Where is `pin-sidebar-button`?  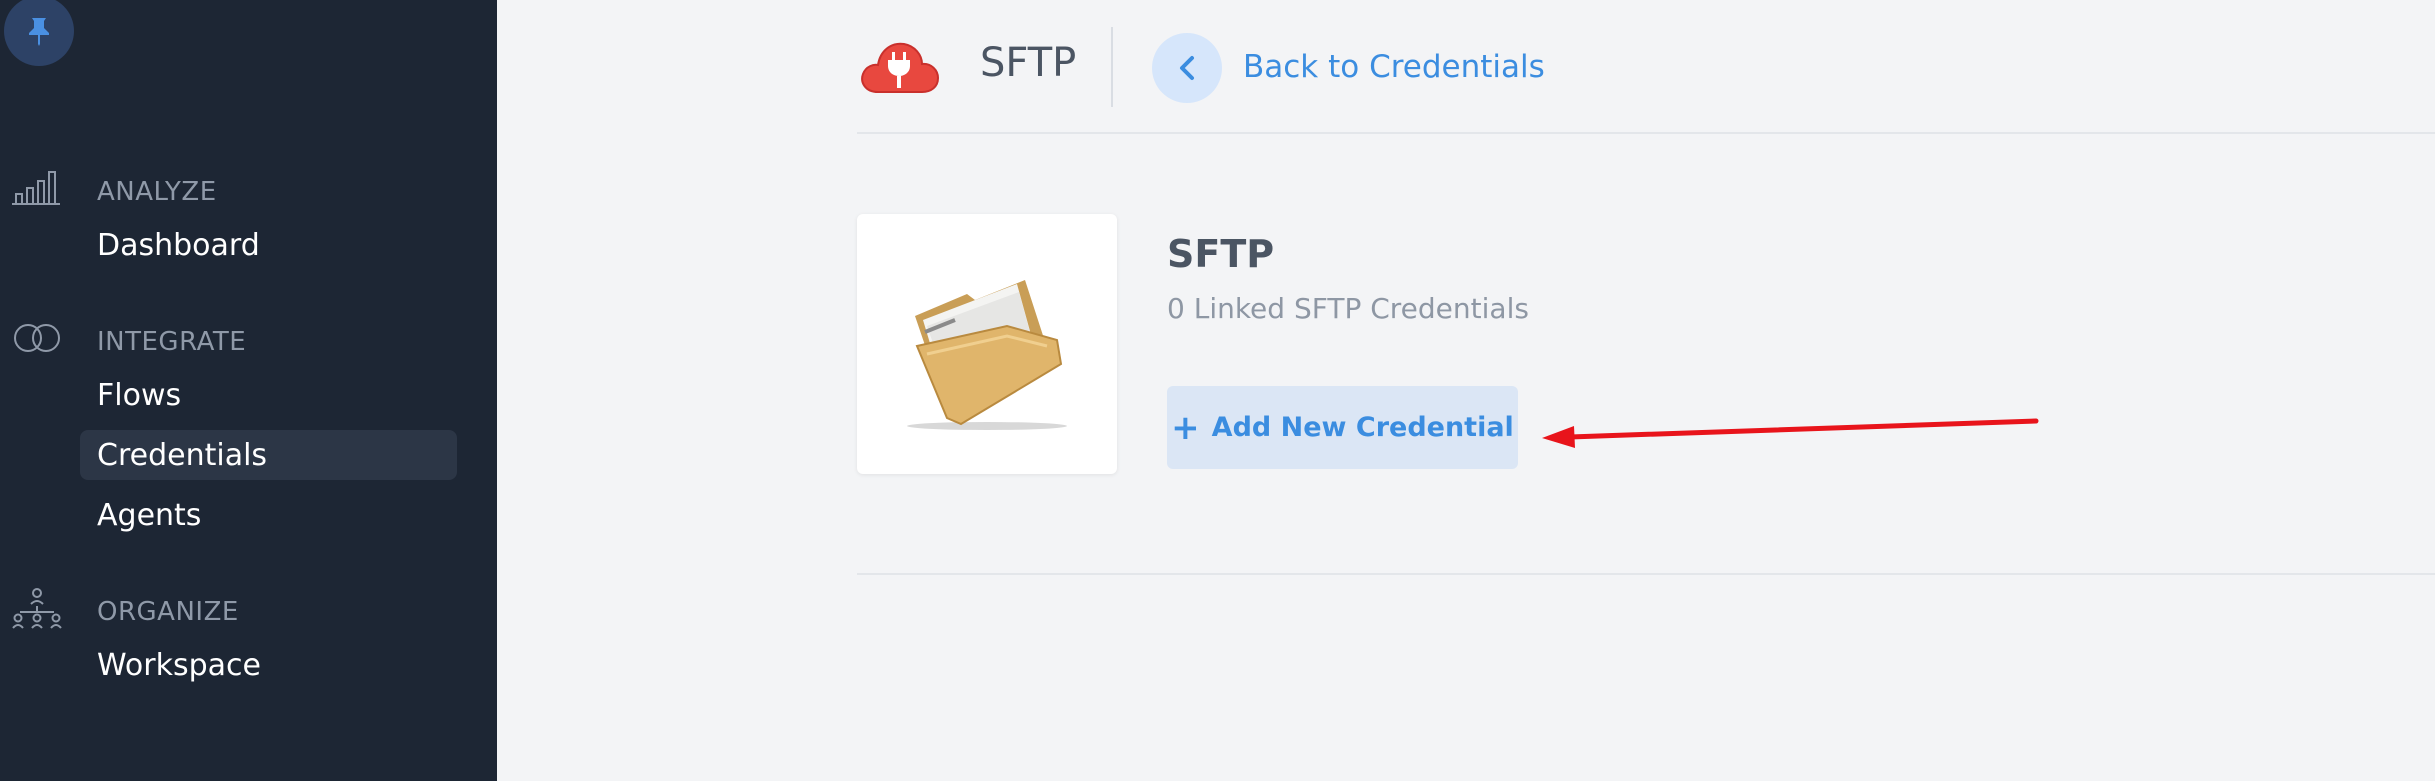
pin-sidebar-button is located at coordinates (39, 33).